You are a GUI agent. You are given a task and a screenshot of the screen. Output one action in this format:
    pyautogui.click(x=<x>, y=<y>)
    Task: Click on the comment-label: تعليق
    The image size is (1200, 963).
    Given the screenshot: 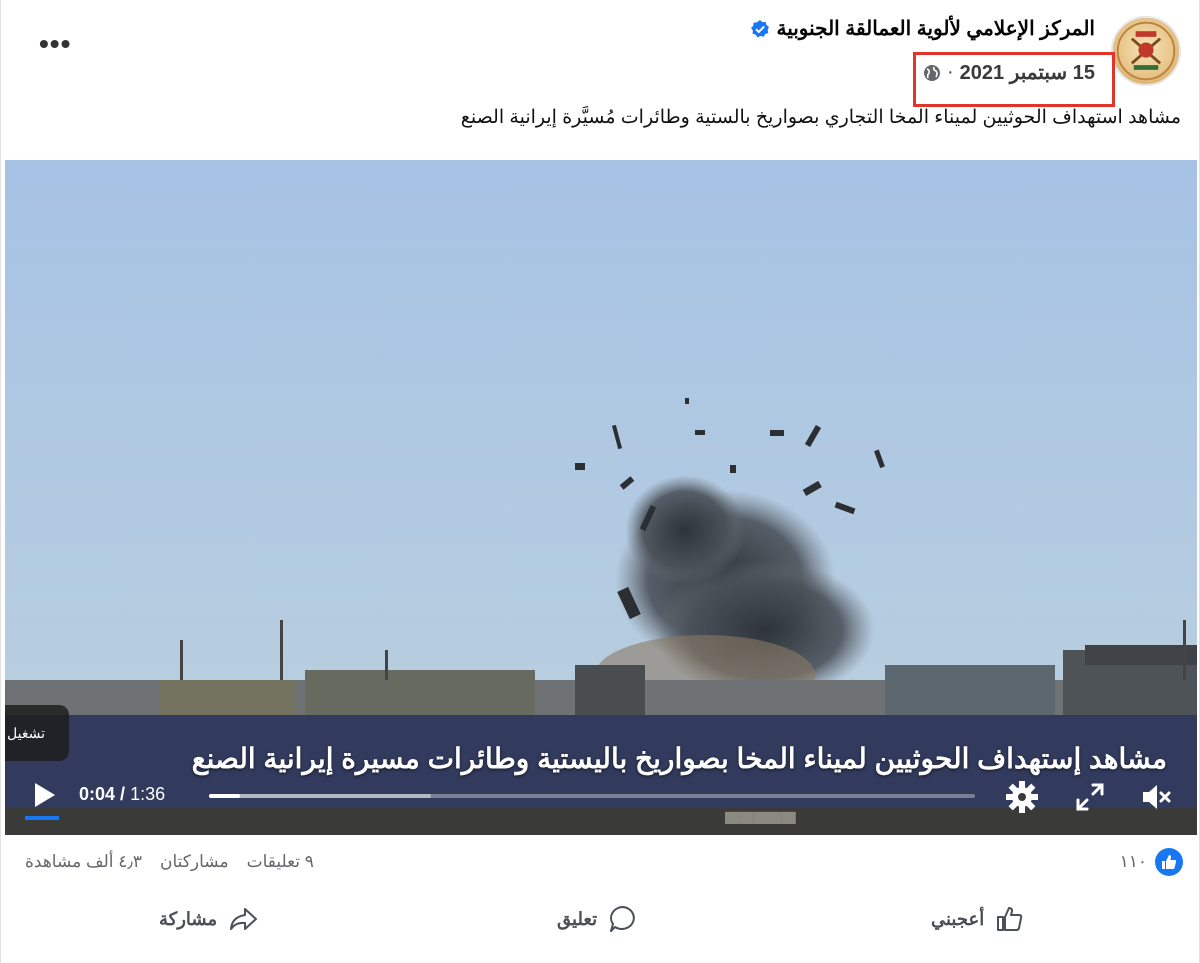 What is the action you would take?
    pyautogui.click(x=577, y=918)
    